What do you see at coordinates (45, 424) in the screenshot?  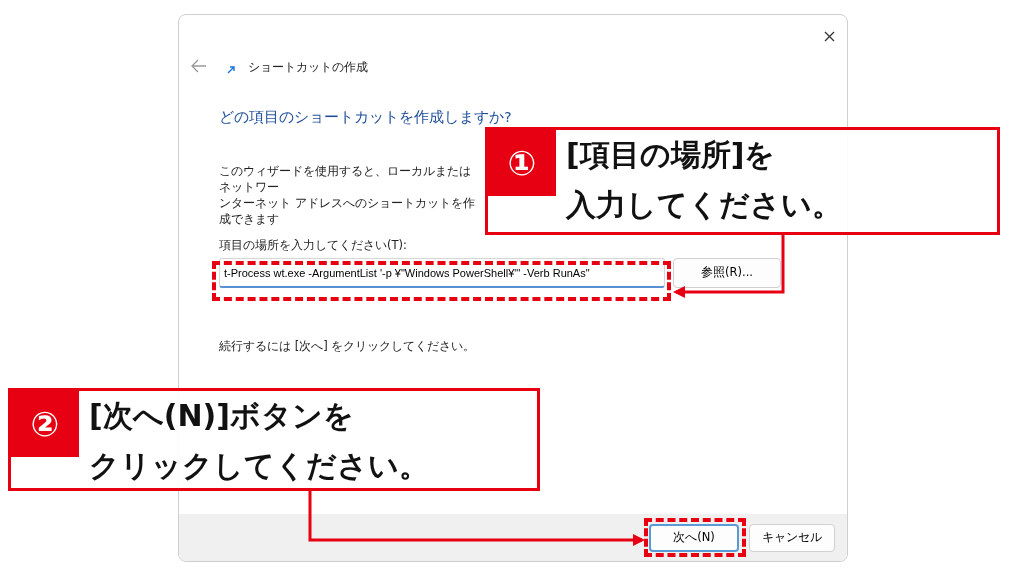 I see `step-number: ②` at bounding box center [45, 424].